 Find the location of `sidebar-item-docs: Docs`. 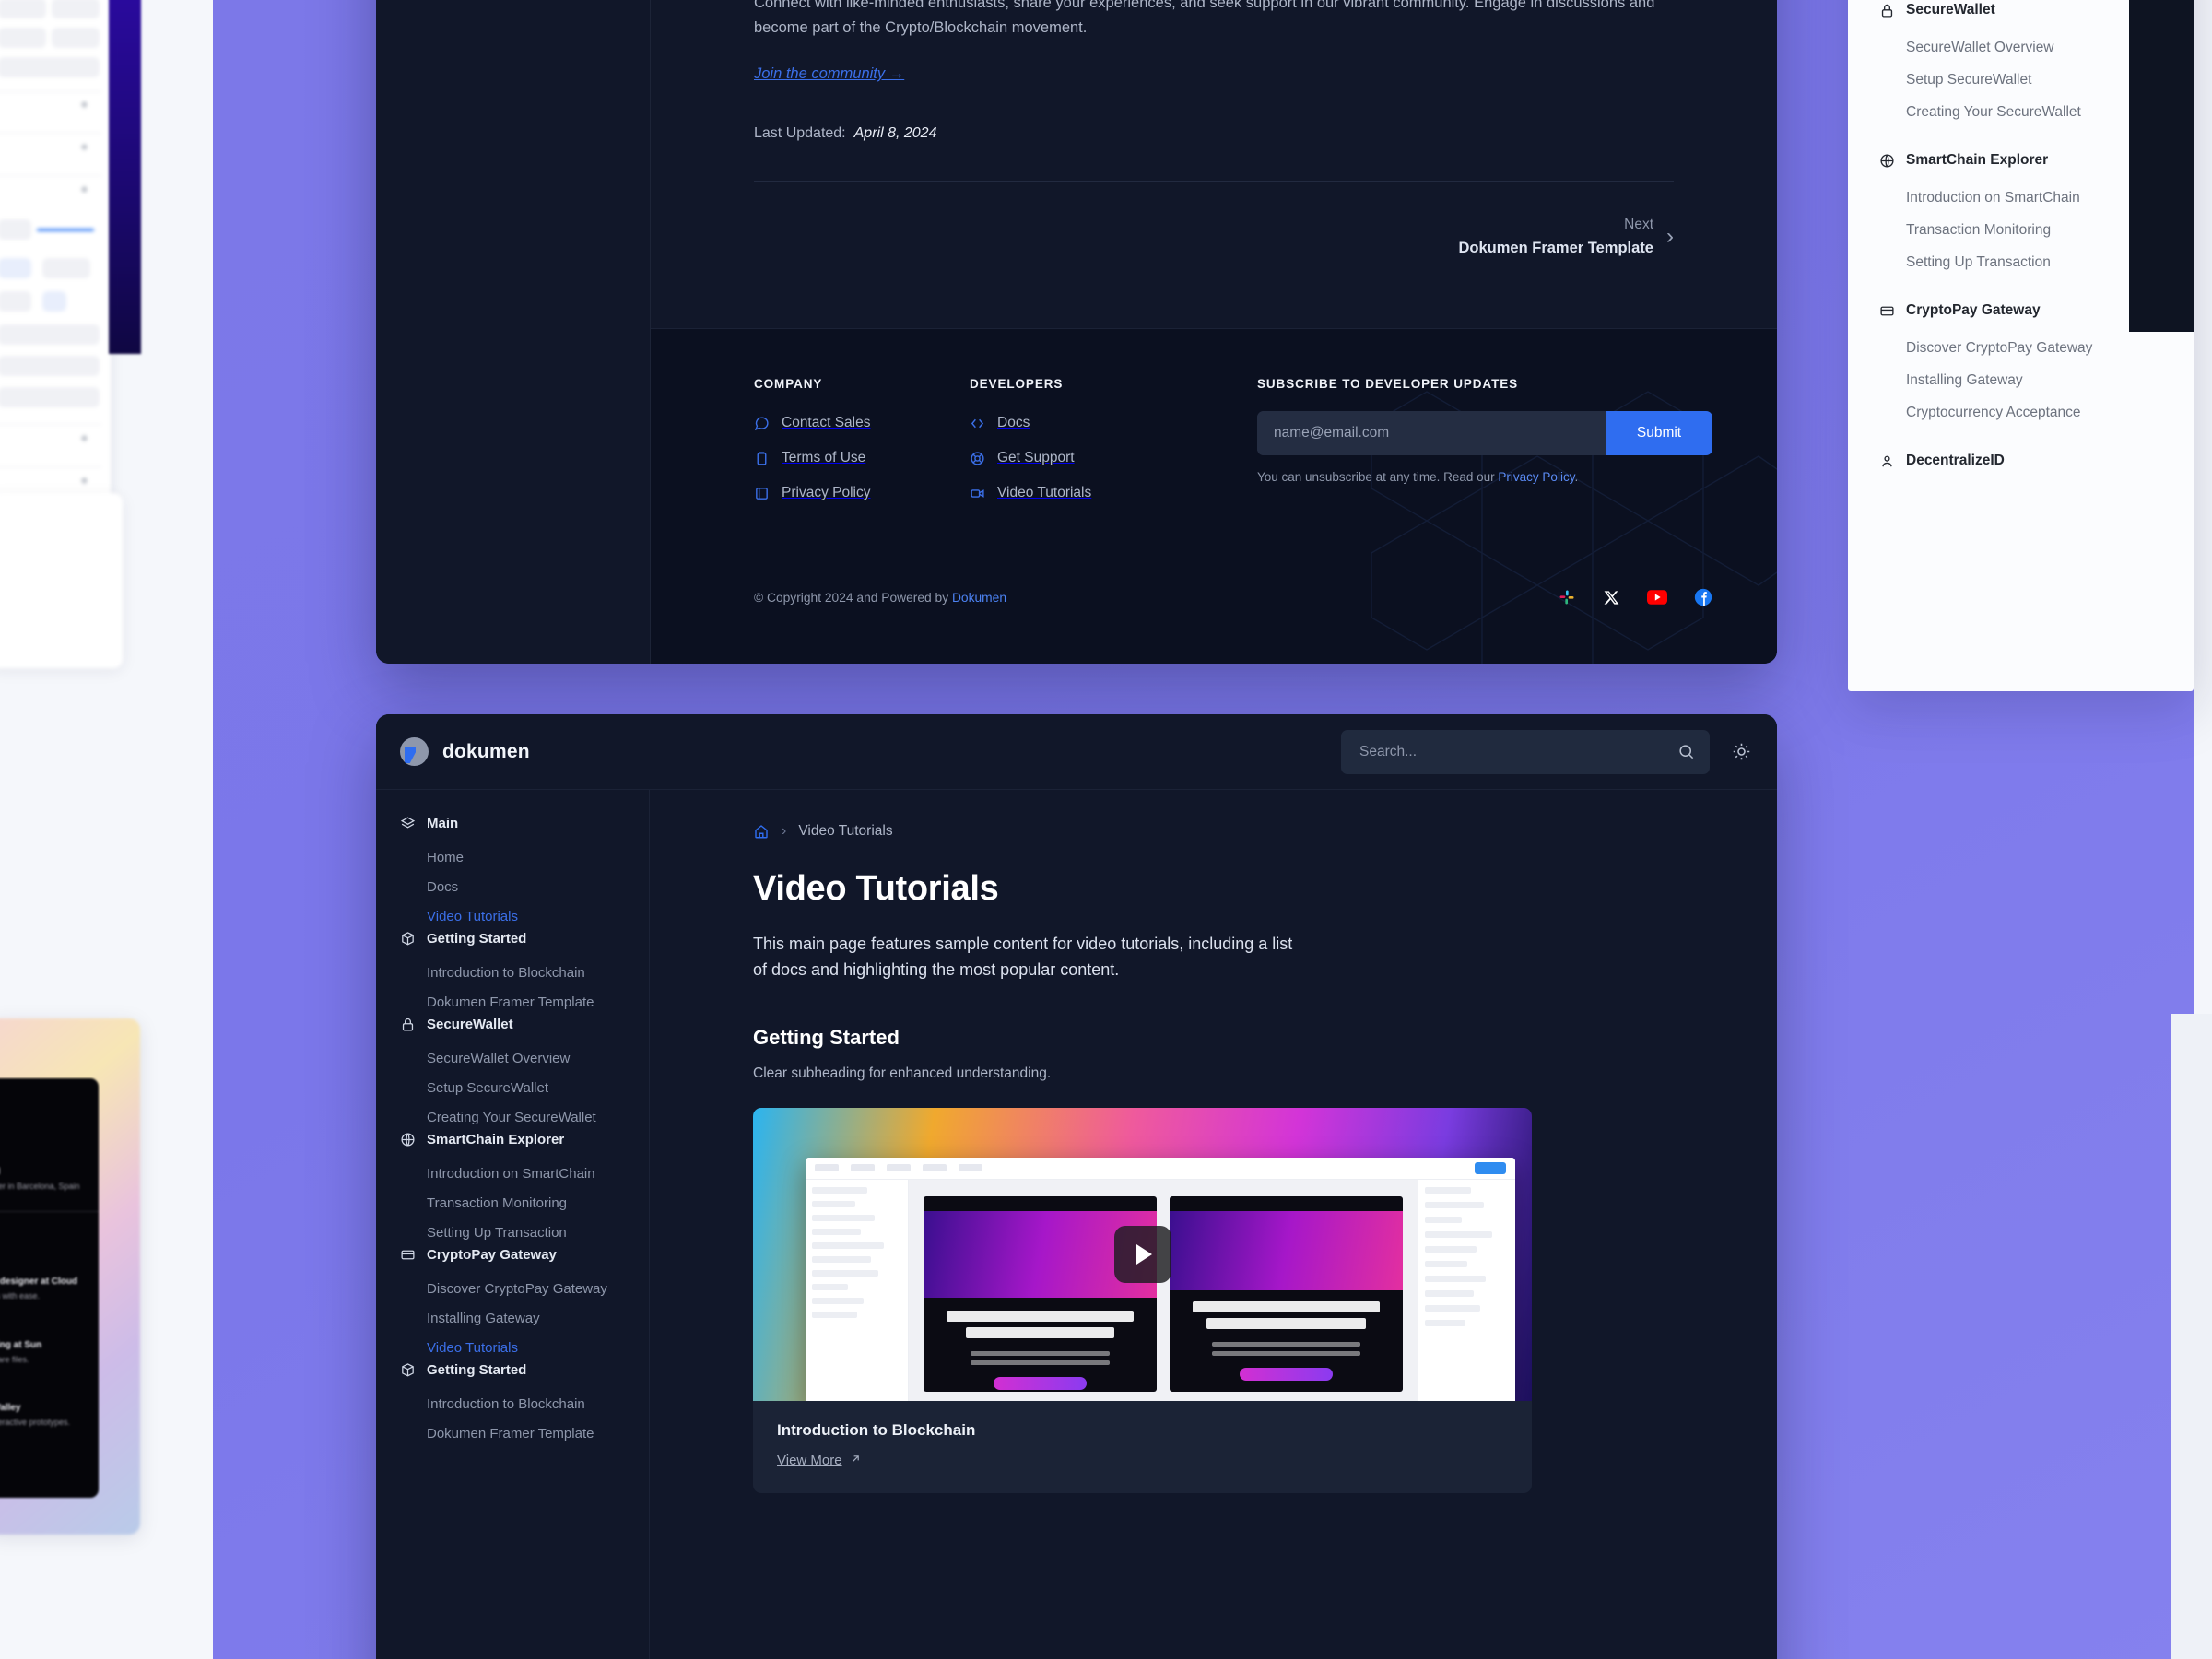

sidebar-item-docs: Docs is located at coordinates (524, 886).